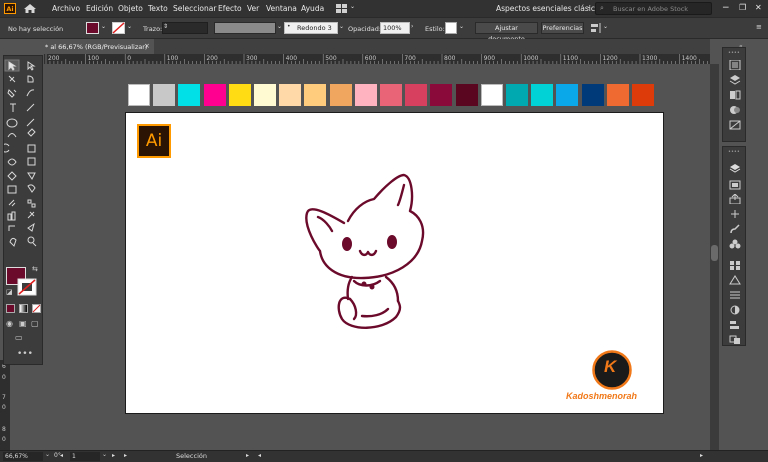 The image size is (768, 462). What do you see at coordinates (36, 308) in the screenshot?
I see `none-mode-button` at bounding box center [36, 308].